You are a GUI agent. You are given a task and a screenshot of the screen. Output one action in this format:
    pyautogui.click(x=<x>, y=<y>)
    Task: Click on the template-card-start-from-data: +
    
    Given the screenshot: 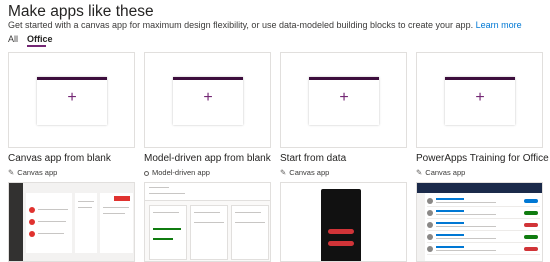 What is the action you would take?
    pyautogui.click(x=343, y=100)
    